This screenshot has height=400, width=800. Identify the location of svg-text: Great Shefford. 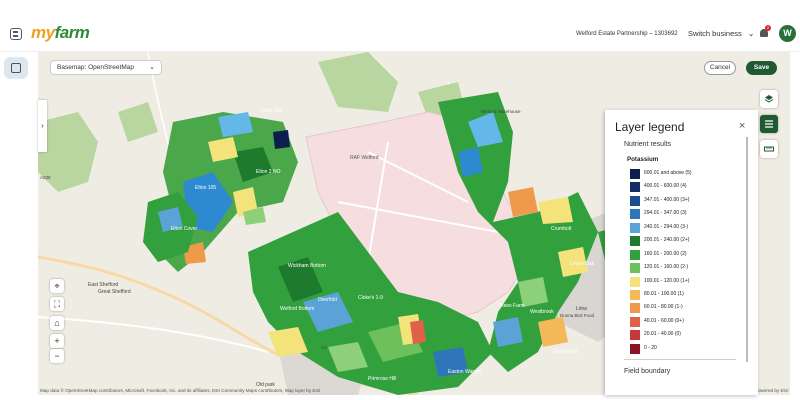
(114, 292).